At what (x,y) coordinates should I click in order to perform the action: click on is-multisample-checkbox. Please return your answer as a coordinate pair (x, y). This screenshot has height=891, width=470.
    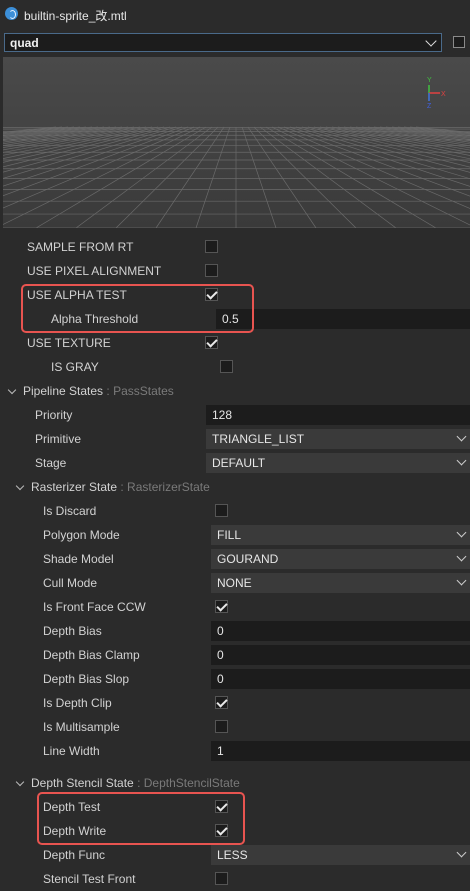
    Looking at the image, I should click on (221, 726).